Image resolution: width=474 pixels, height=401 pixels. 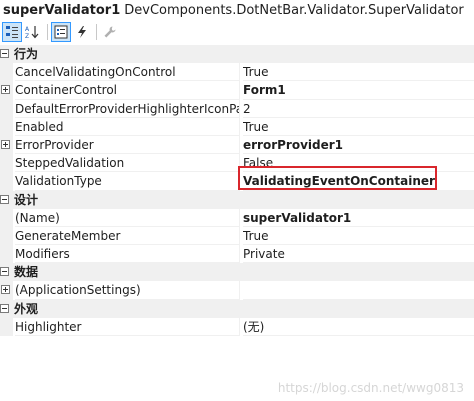 What do you see at coordinates (27, 36) in the screenshot?
I see `svg-text: Z` at bounding box center [27, 36].